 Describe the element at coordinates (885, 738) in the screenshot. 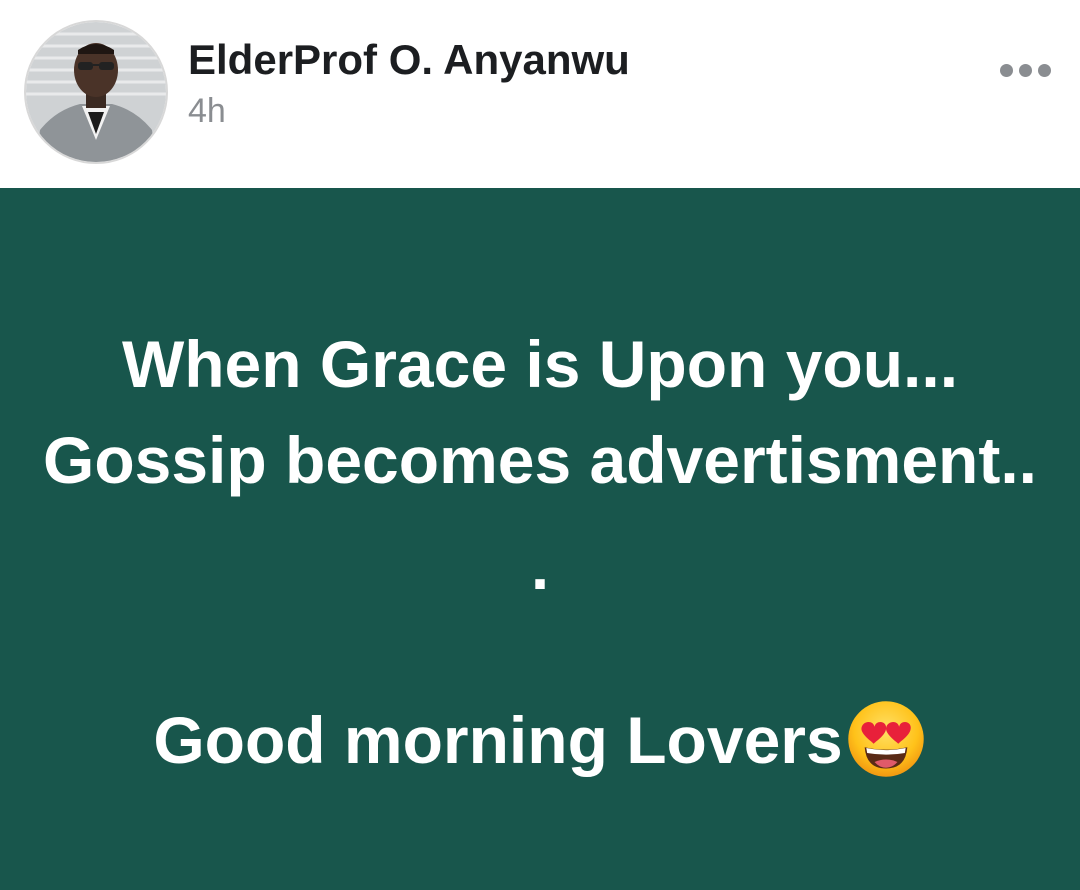

I see `heart-eyes-emoji-icon` at that location.